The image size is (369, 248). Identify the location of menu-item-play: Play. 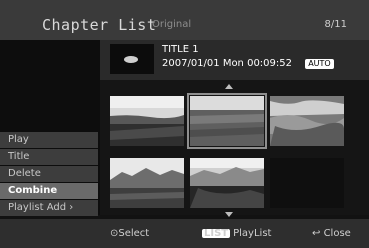
(49, 140).